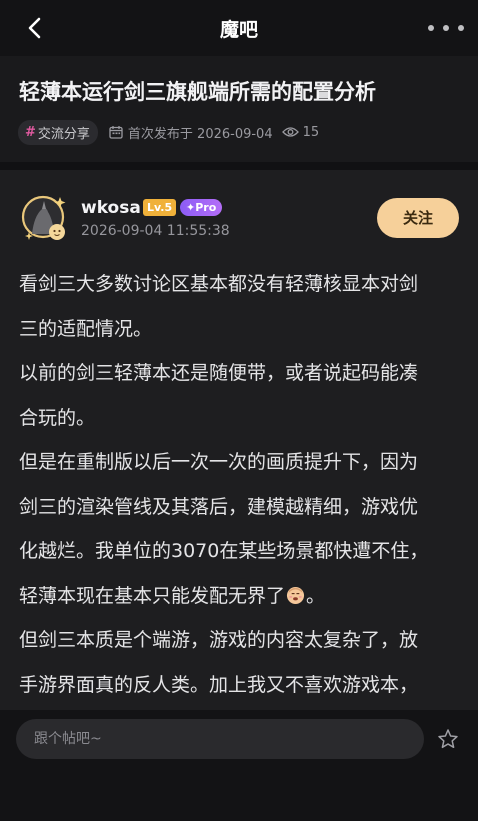 The height and width of the screenshot is (821, 478). I want to click on top-bar: 魔吧, so click(239, 28).